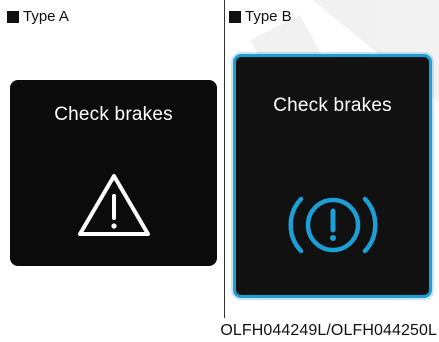  What do you see at coordinates (333, 225) in the screenshot?
I see `brake-warning-icon` at bounding box center [333, 225].